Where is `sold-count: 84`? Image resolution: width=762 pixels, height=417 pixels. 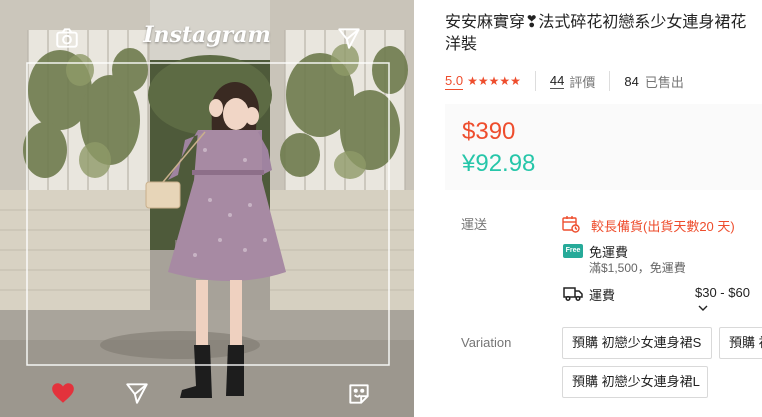 sold-count: 84 is located at coordinates (631, 81).